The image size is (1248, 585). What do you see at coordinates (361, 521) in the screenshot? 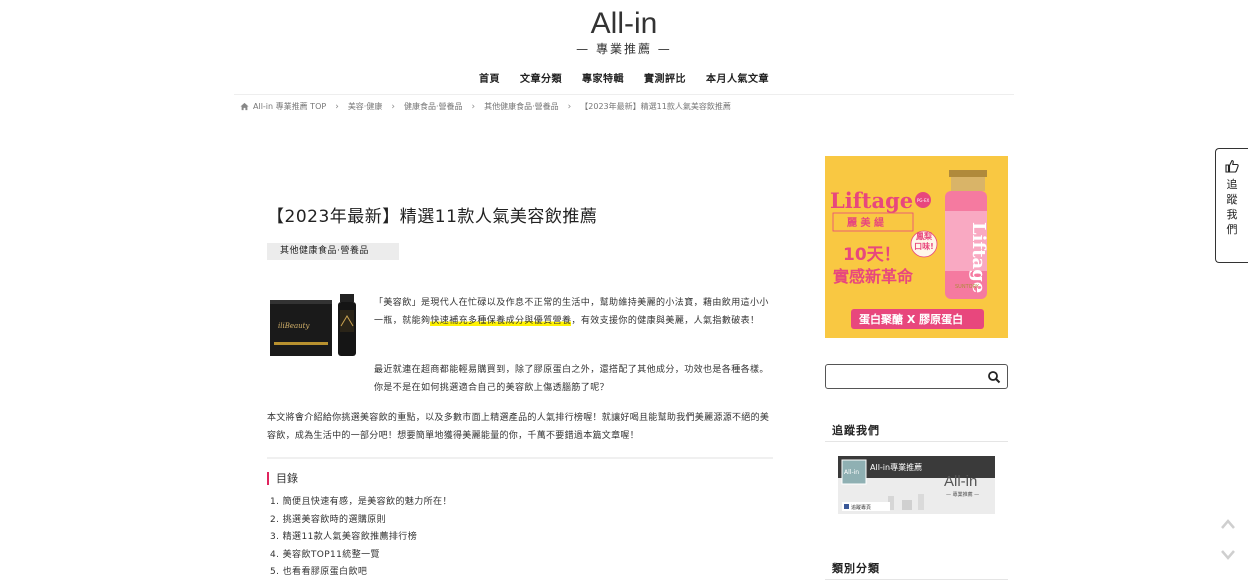
I see `toc-item: 2. 挑選美容飲時的選購原則` at bounding box center [361, 521].